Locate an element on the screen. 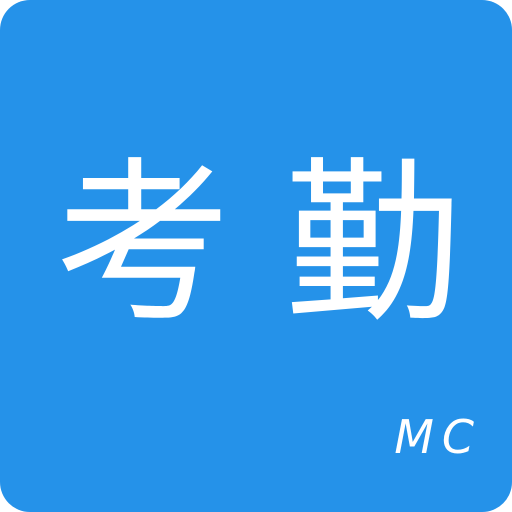 The width and height of the screenshot is (512, 512). title-char-1: 考 is located at coordinates (142, 244).